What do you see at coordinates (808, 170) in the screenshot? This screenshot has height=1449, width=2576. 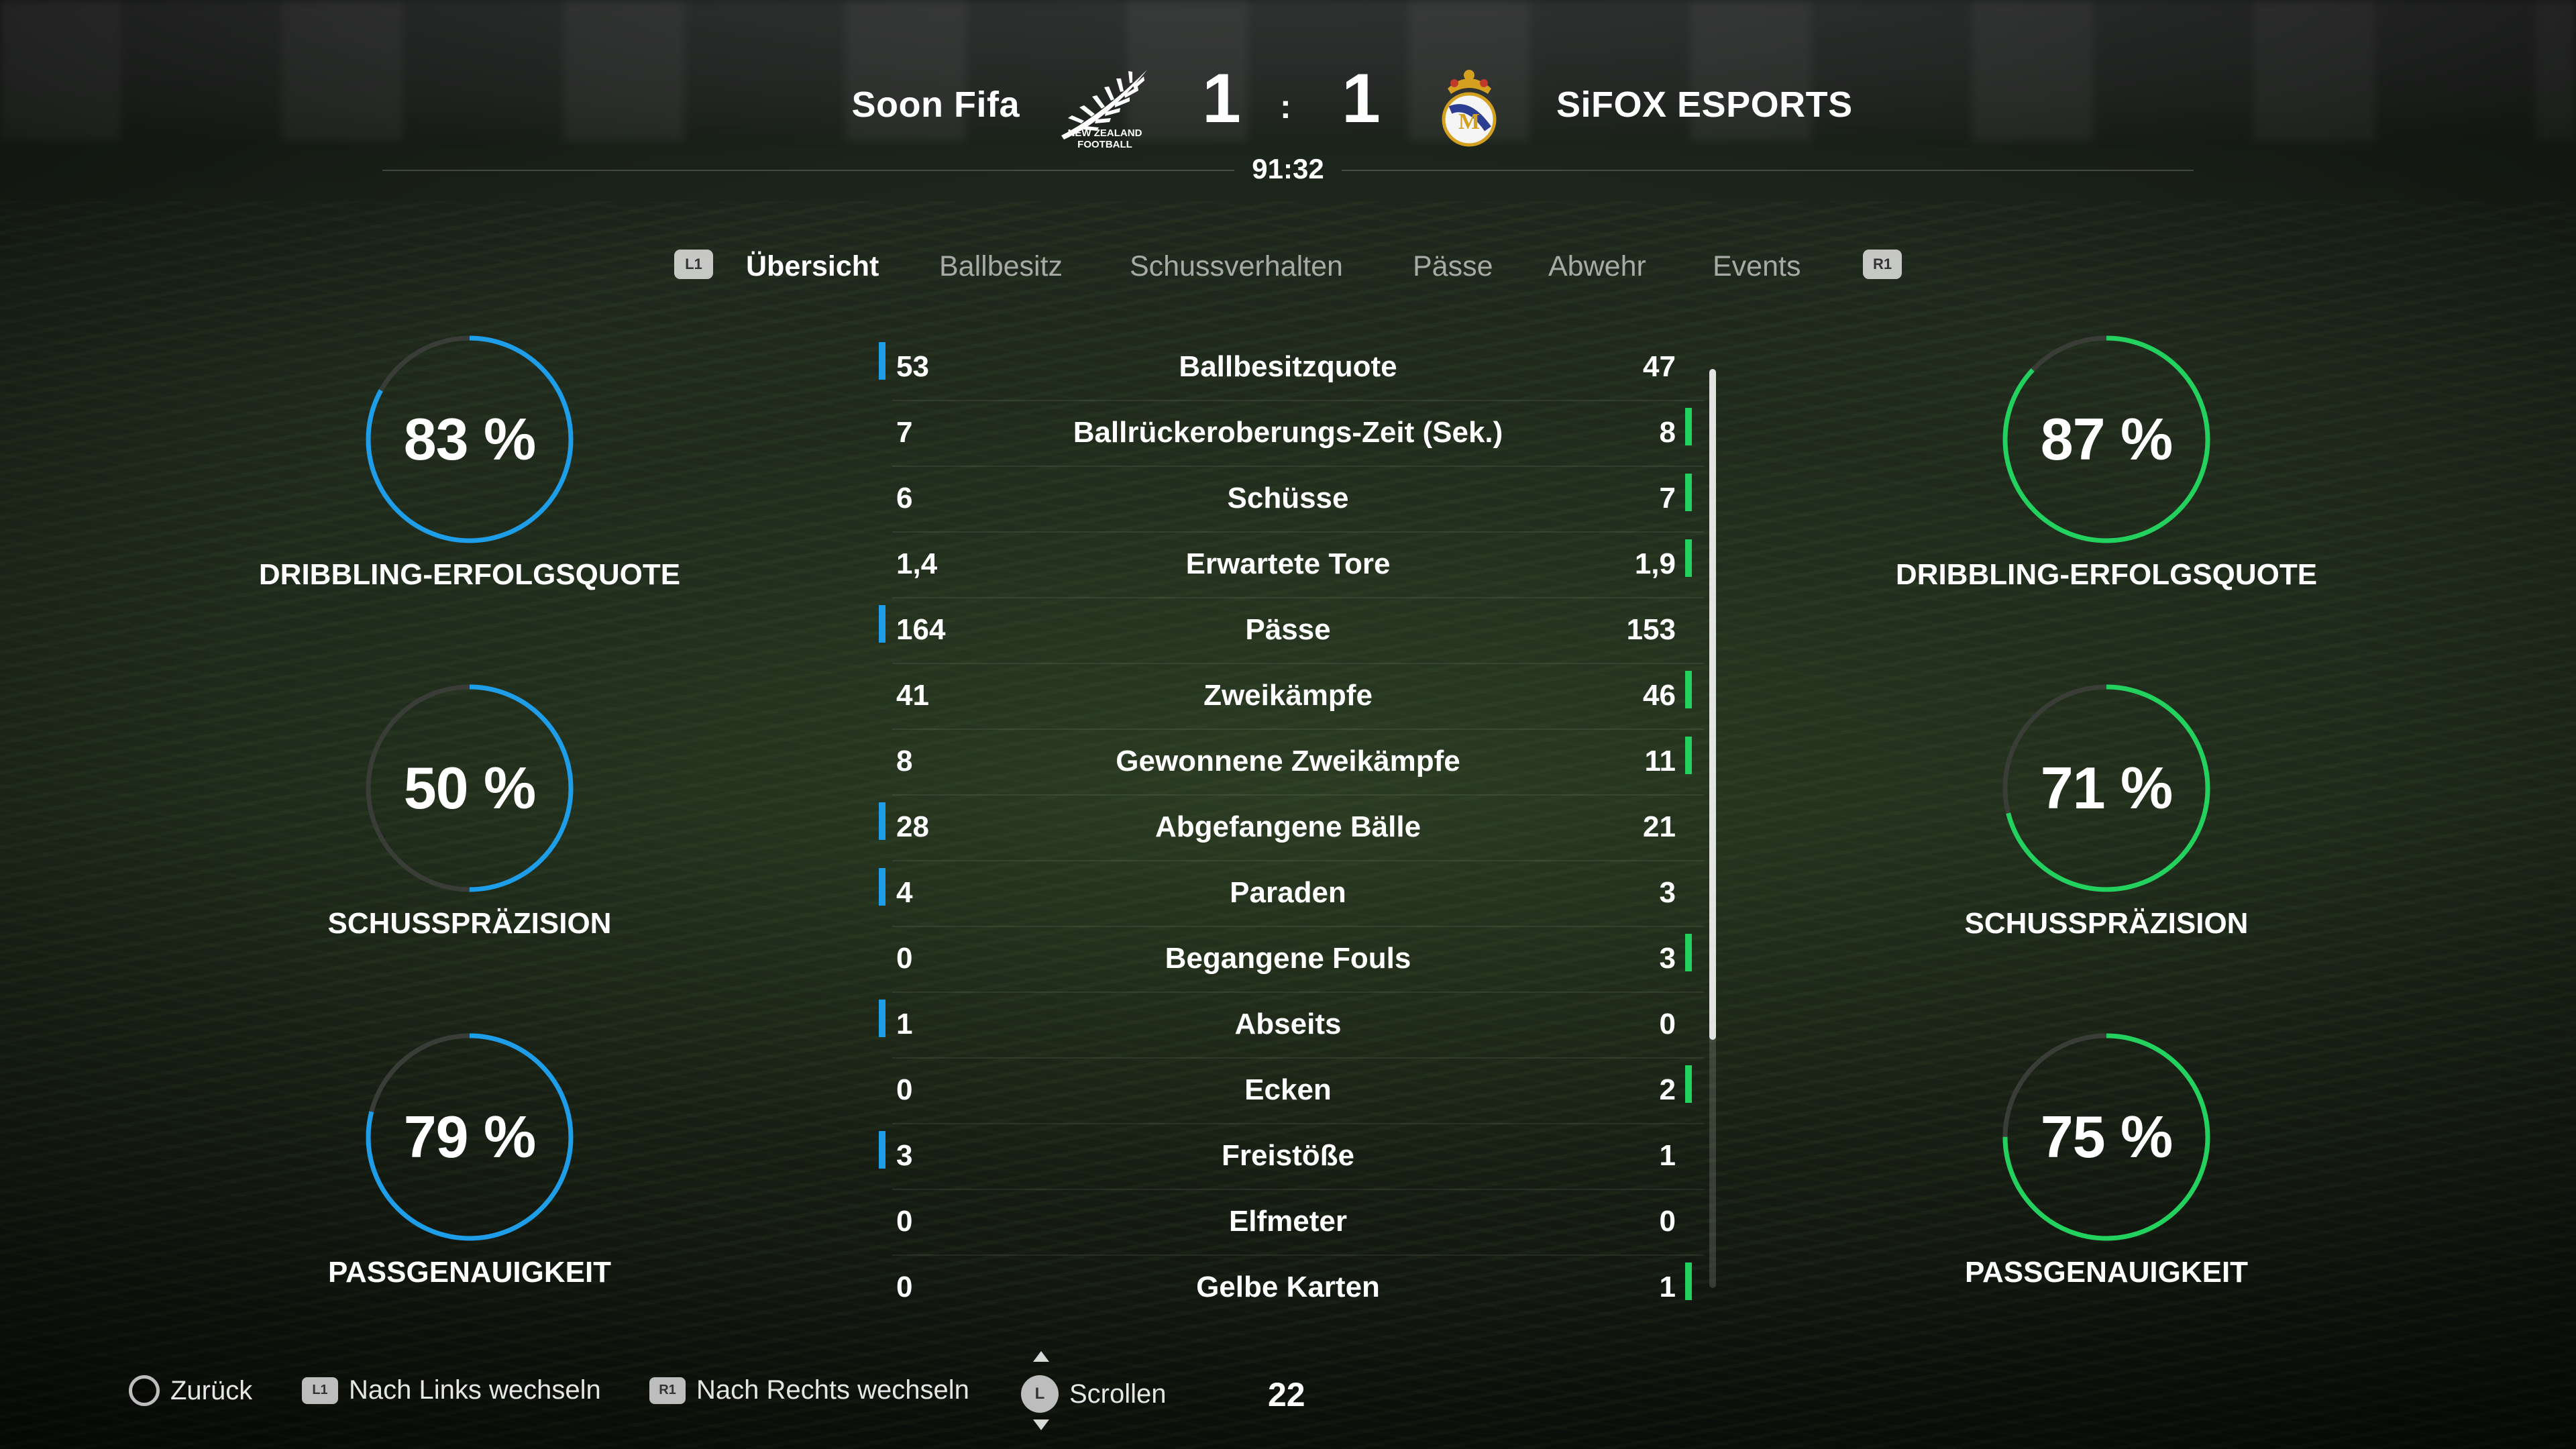 I see `header-divider-left` at bounding box center [808, 170].